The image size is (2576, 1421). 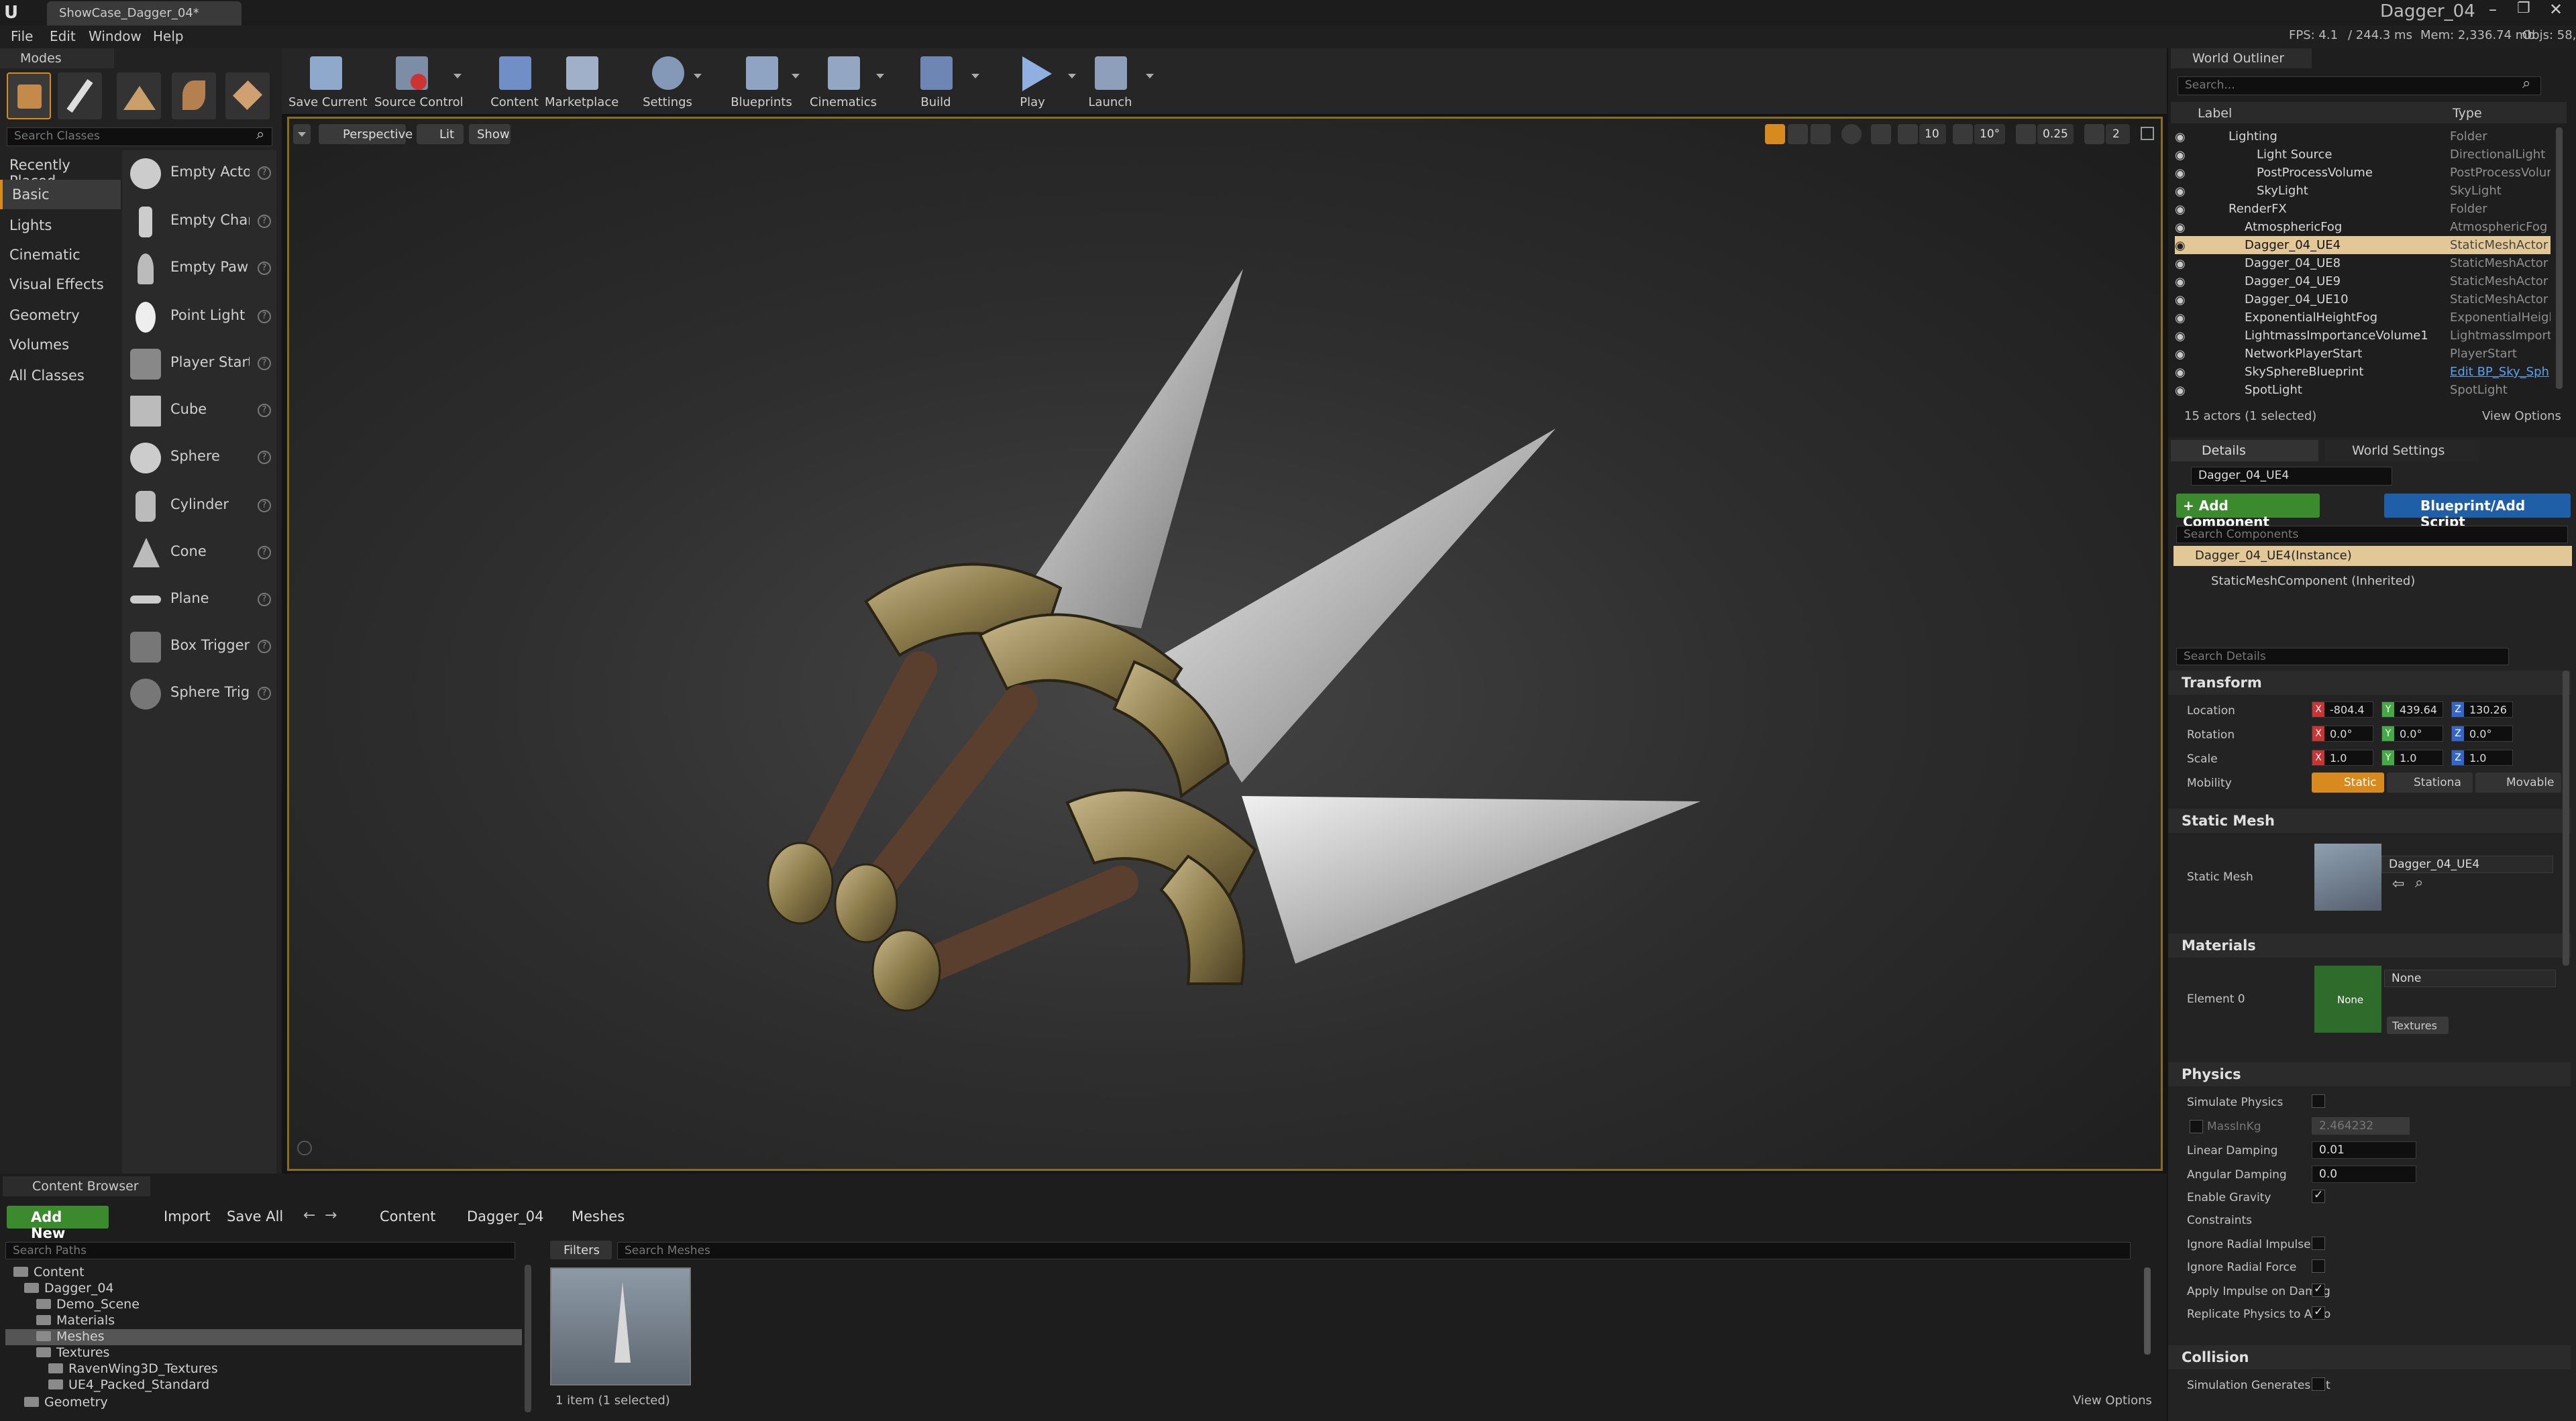 What do you see at coordinates (2363, 155) in the screenshot?
I see `outliner-row: ◉ Light Source DirectionalLight` at bounding box center [2363, 155].